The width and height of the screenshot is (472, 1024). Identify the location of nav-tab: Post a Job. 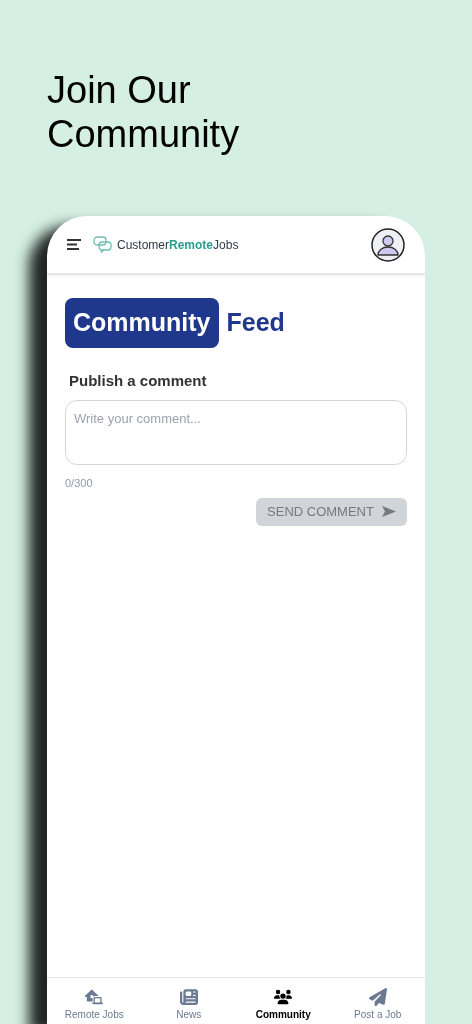
(377, 1004).